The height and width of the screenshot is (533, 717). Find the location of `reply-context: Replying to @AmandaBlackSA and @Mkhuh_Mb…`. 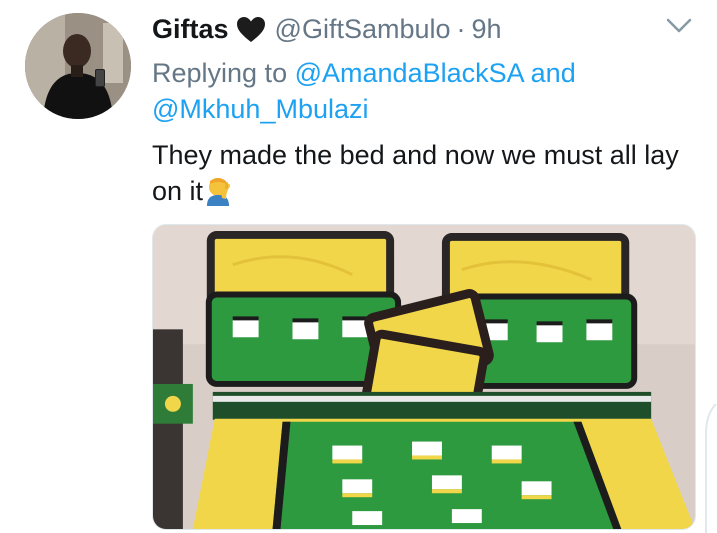

reply-context: Replying to @AmandaBlackSA and @Mkhuh_Mb… is located at coordinates (422, 91).